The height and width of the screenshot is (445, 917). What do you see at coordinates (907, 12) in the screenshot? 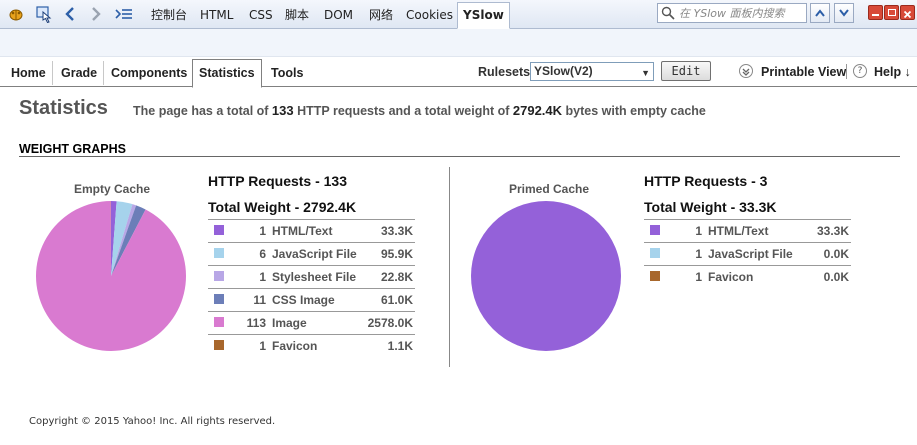
I see `close-icon` at bounding box center [907, 12].